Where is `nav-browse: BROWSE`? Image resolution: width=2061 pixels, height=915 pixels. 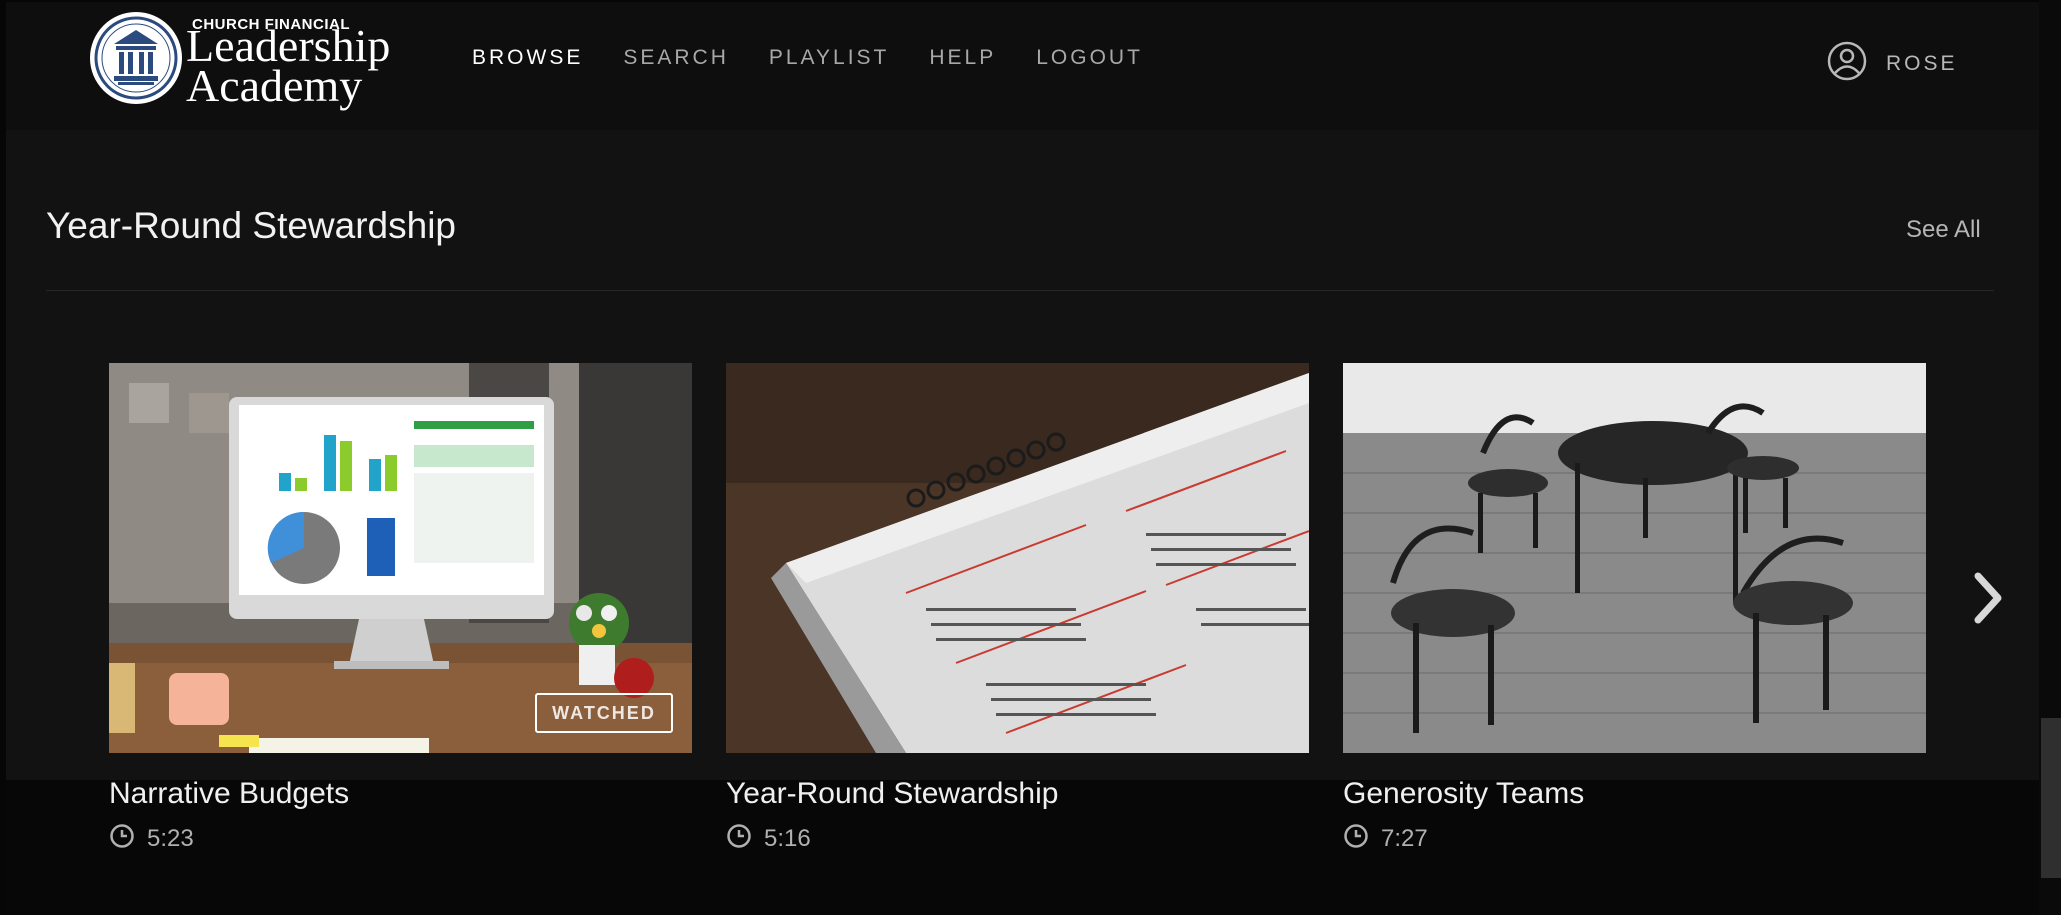
nav-browse: BROWSE is located at coordinates (527, 58).